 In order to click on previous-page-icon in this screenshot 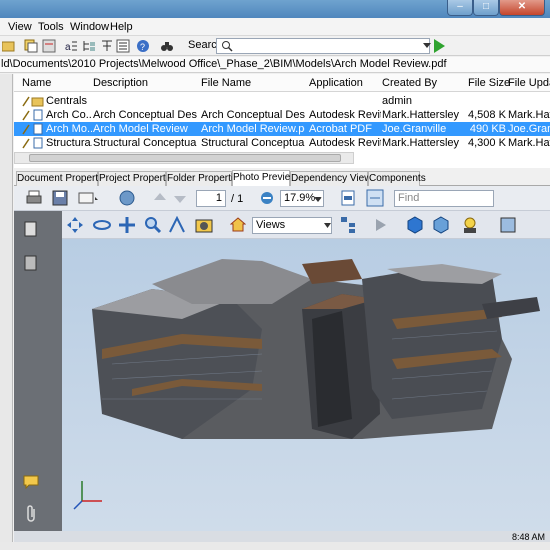, I will do `click(160, 198)`.